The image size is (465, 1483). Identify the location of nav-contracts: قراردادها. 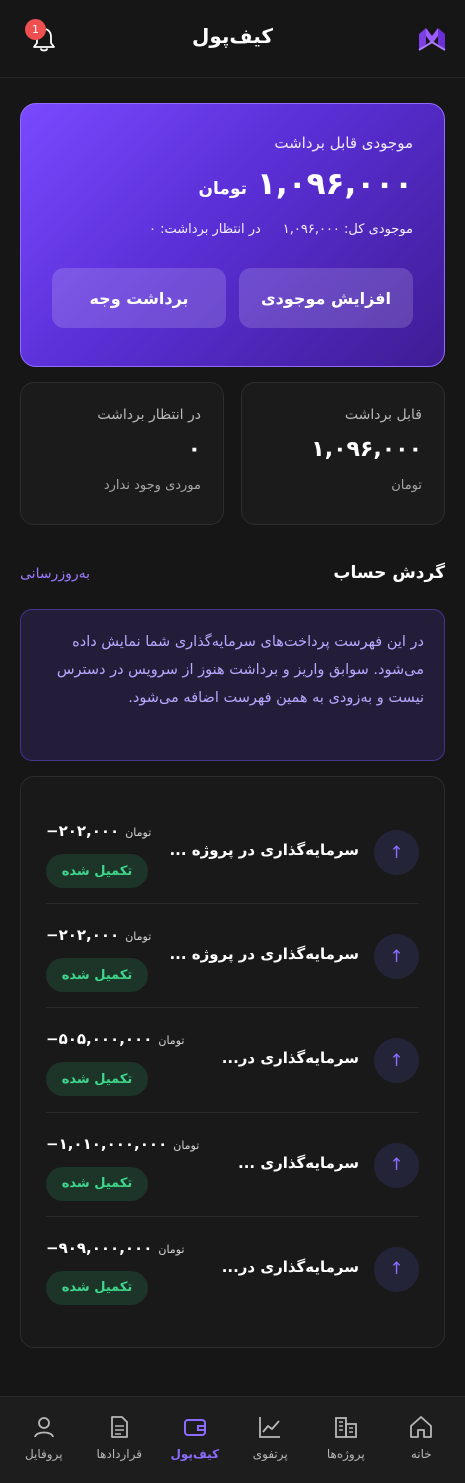
(119, 1440).